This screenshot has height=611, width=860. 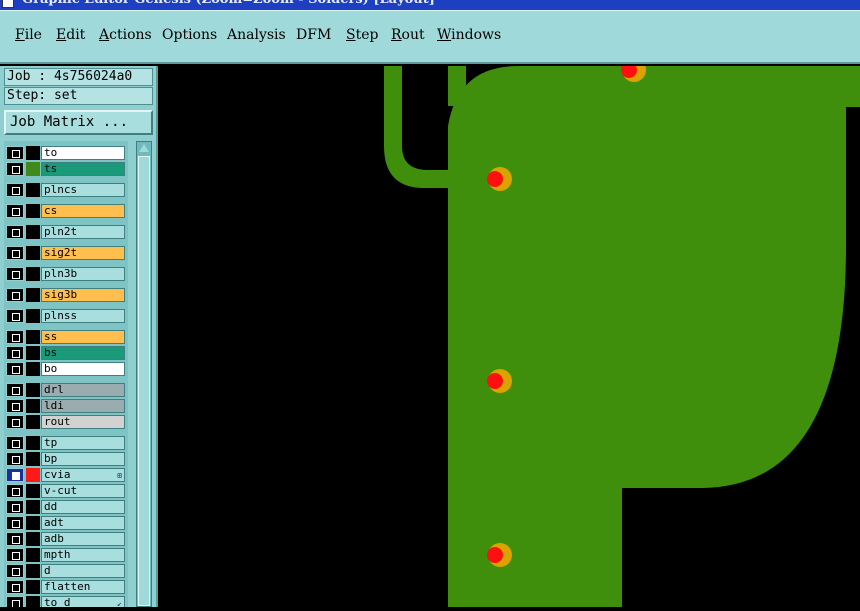 I want to click on layer-name: bp, so click(x=83, y=459).